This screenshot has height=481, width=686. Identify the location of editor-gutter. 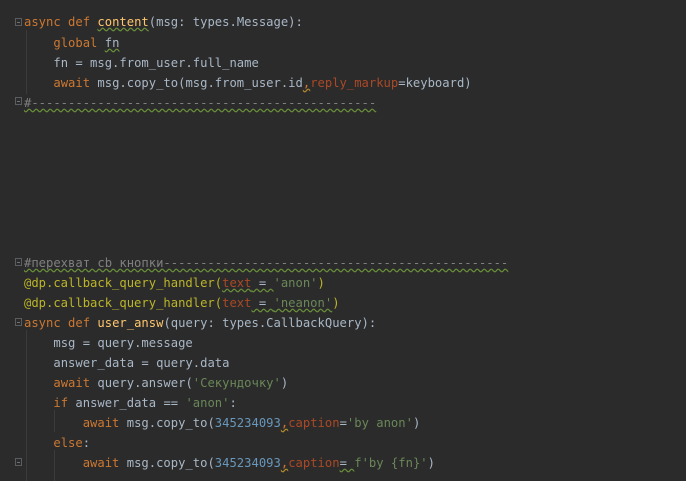
(12, 240).